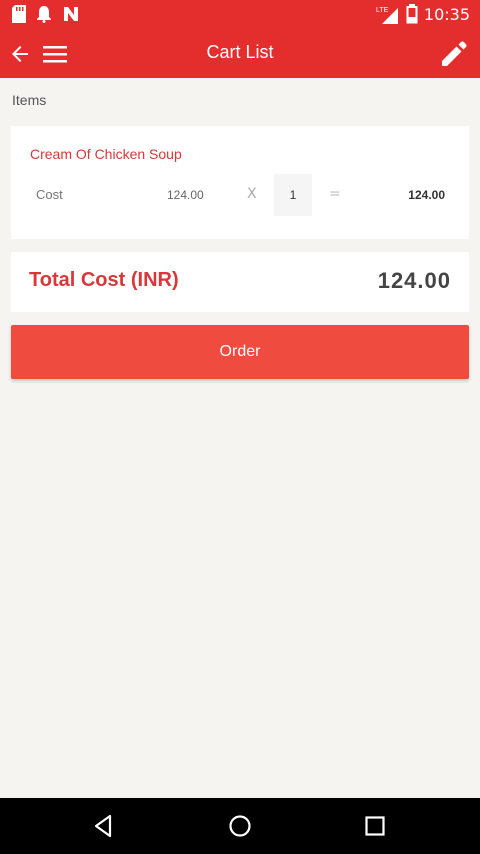 The image size is (480, 854). What do you see at coordinates (375, 826) in the screenshot?
I see `nav-recents-icon` at bounding box center [375, 826].